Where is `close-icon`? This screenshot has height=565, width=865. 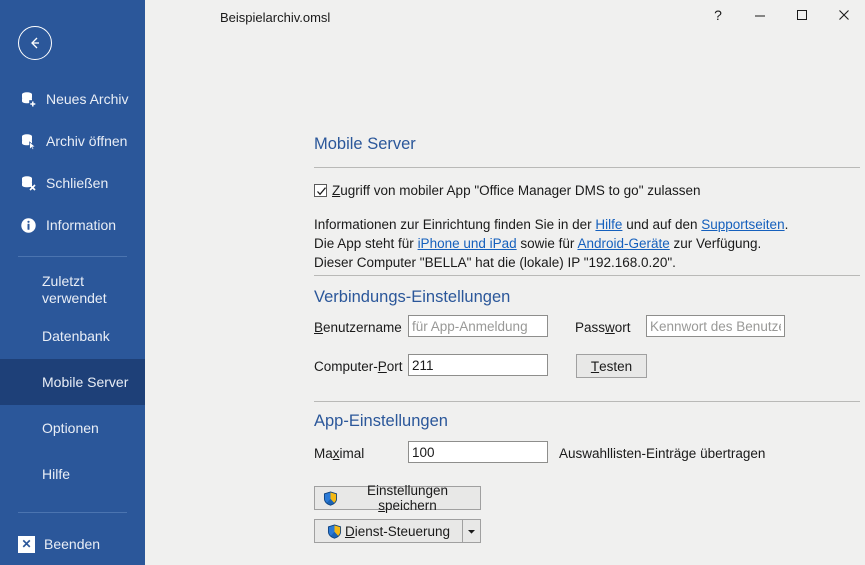 close-icon is located at coordinates (844, 15).